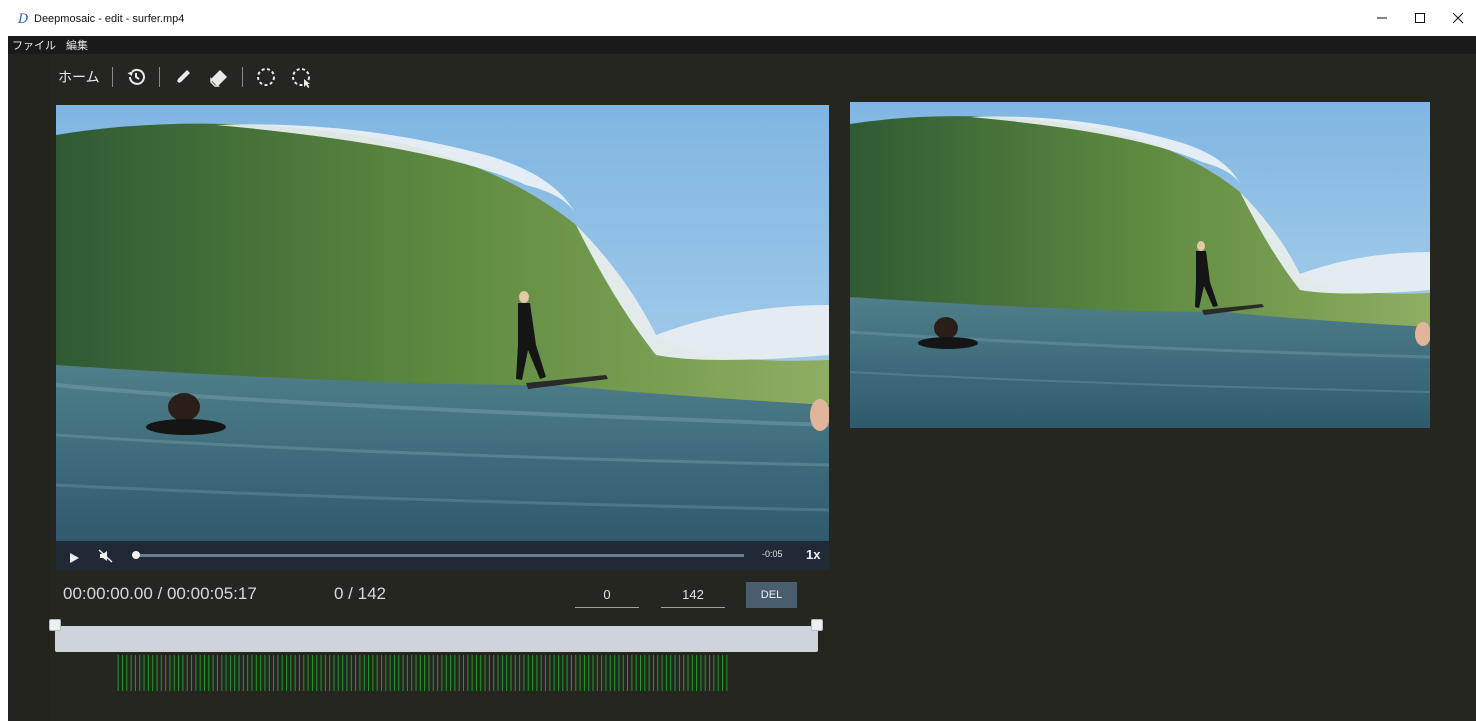 The height and width of the screenshot is (721, 1476). I want to click on frame-counter: 0 / 142, so click(360, 593).